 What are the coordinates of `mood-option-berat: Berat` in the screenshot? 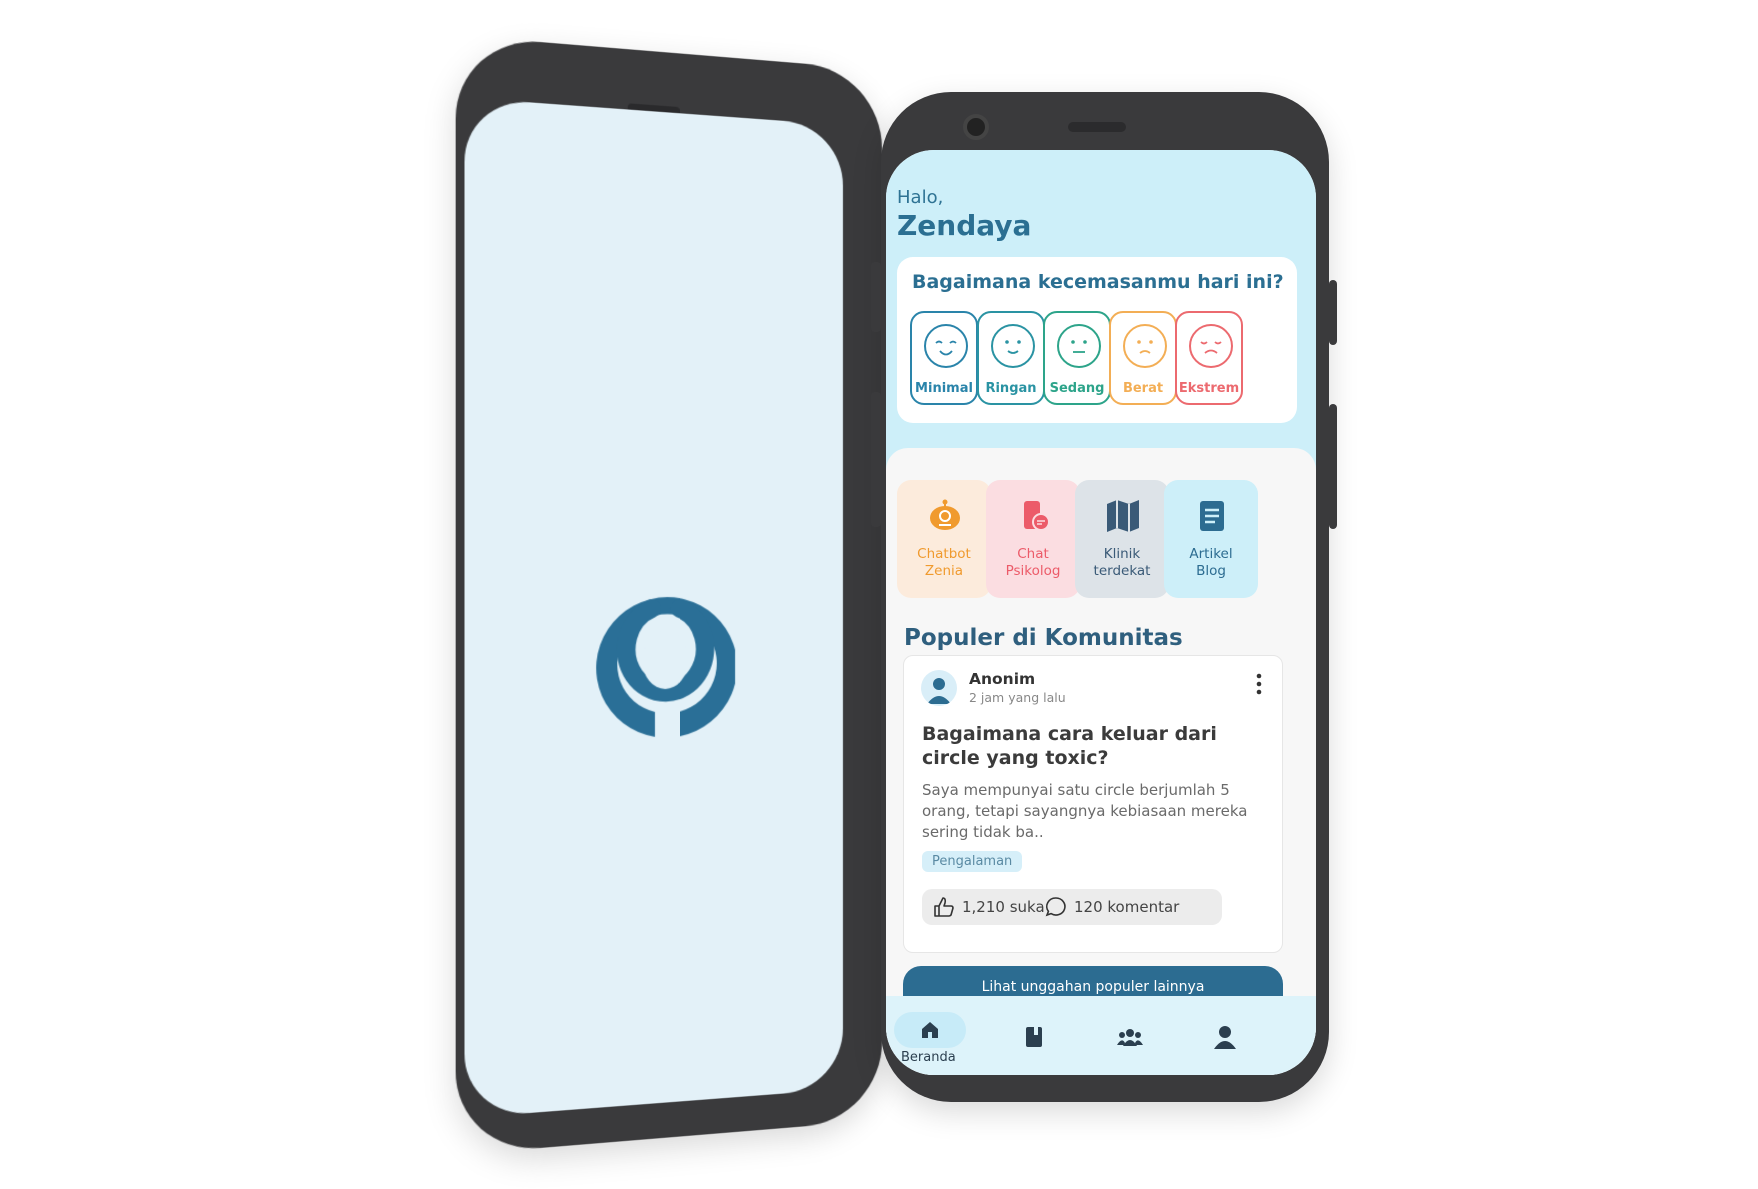 It's located at (1143, 358).